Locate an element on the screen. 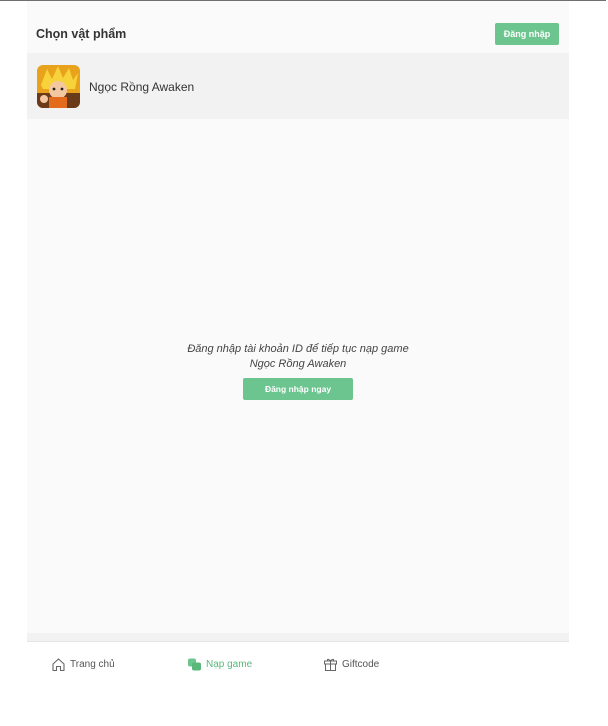 The width and height of the screenshot is (608, 726). nav-item-label: Giftcode is located at coordinates (361, 664).